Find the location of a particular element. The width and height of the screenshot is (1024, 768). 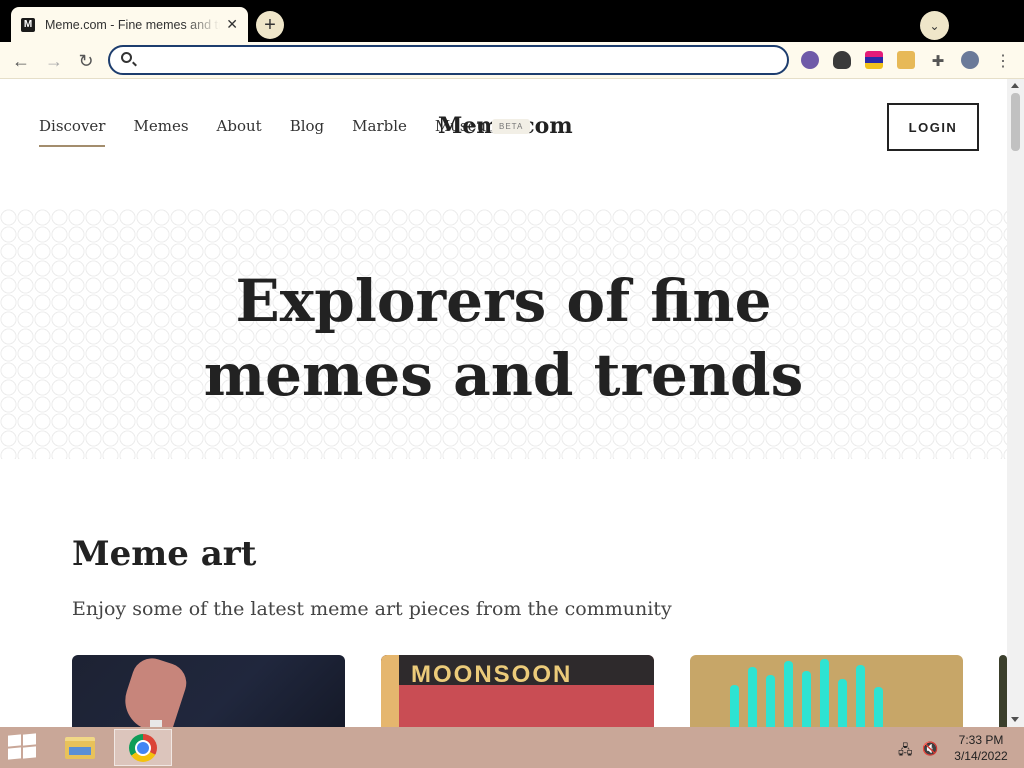

hero-heading-line1: Explorers of fine is located at coordinates (503, 301).